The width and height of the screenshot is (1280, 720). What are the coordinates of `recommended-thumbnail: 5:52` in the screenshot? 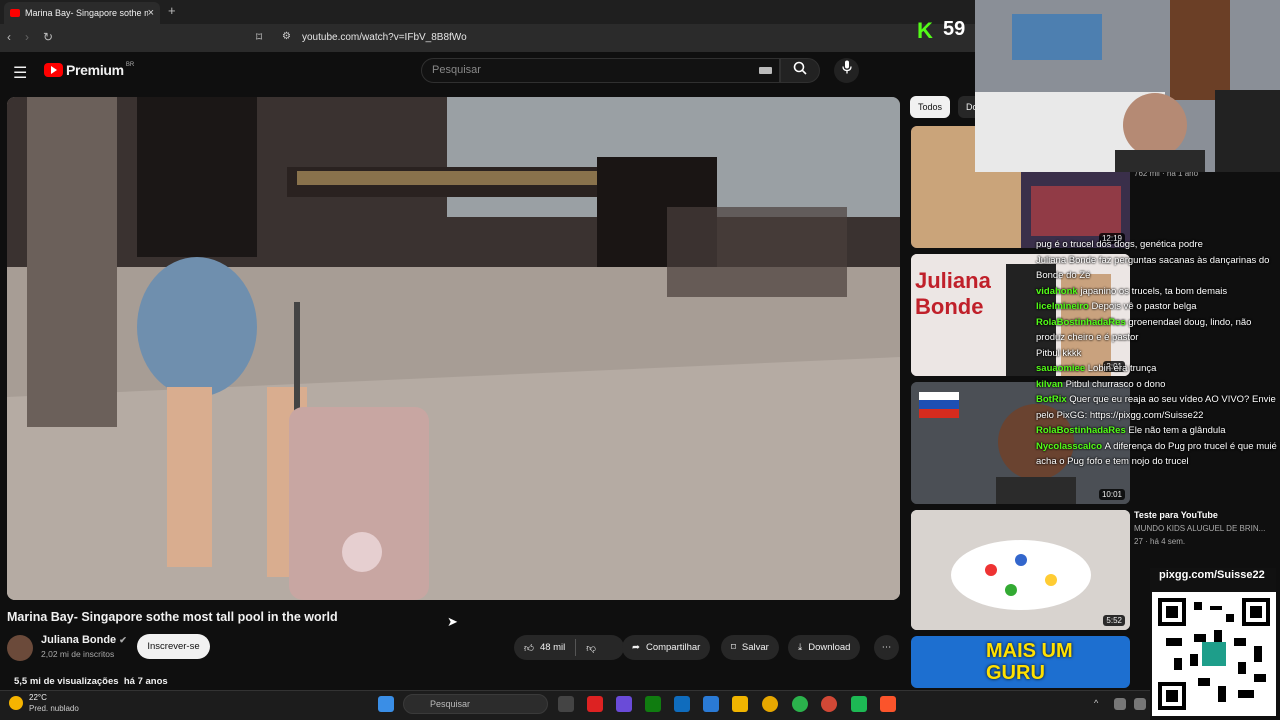 It's located at (1020, 570).